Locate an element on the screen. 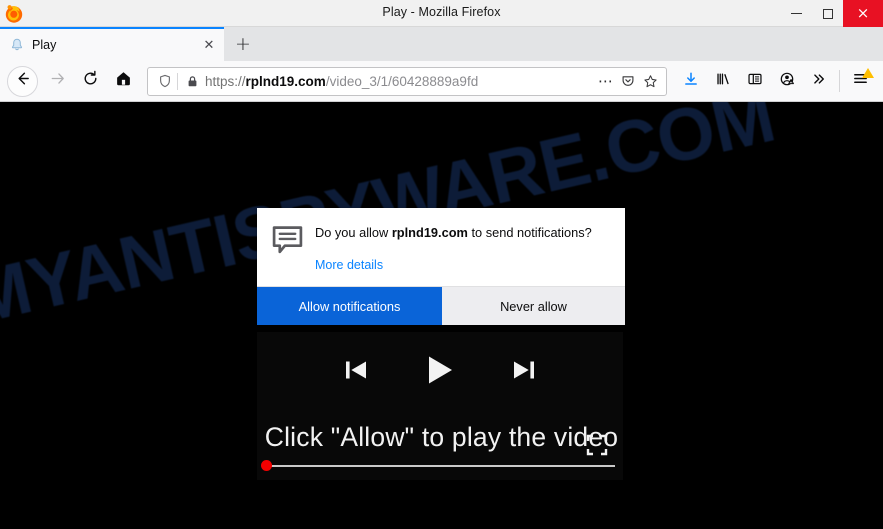  forward-button is located at coordinates (57, 81).